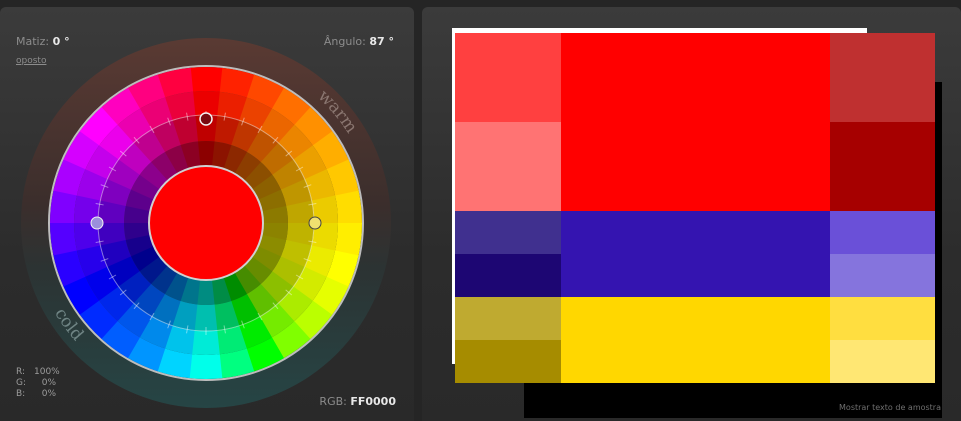  Describe the element at coordinates (206, 119) in the screenshot. I see `base-hue-marker` at that location.